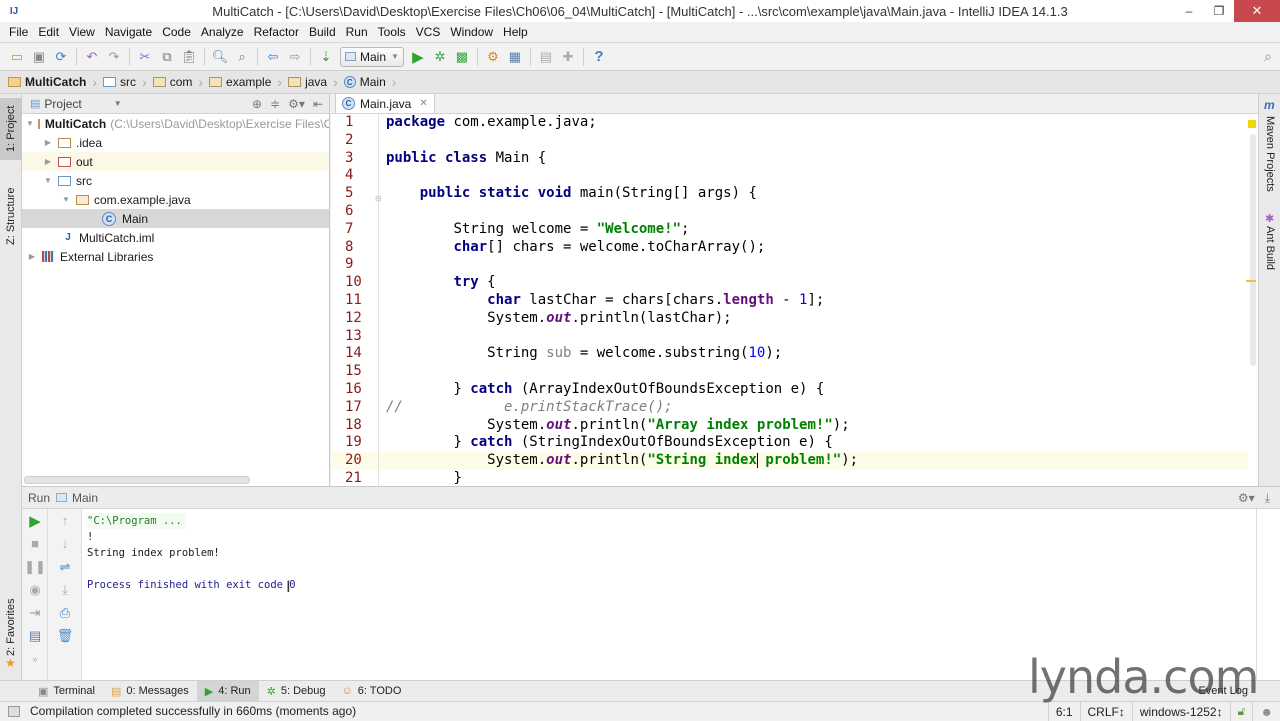 This screenshot has height=721, width=1280. What do you see at coordinates (1269, 256) in the screenshot?
I see `tool-tab-ant-build: Ant Build` at bounding box center [1269, 256].